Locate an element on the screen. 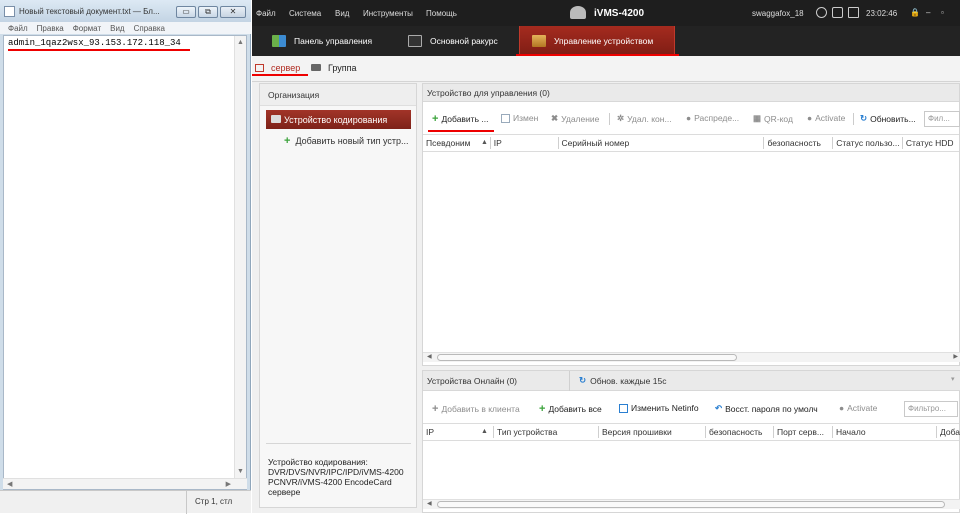 The height and width of the screenshot is (514, 960). delete-device-button: ✖ Удаление is located at coordinates (575, 118).